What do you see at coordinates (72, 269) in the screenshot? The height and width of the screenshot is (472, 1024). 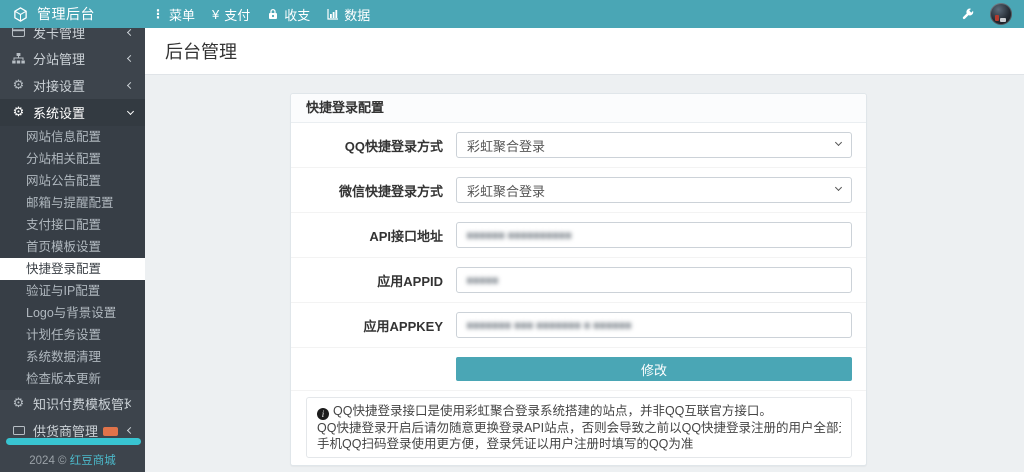 I see `submenu-quick-login-active: 快捷登录配置` at bounding box center [72, 269].